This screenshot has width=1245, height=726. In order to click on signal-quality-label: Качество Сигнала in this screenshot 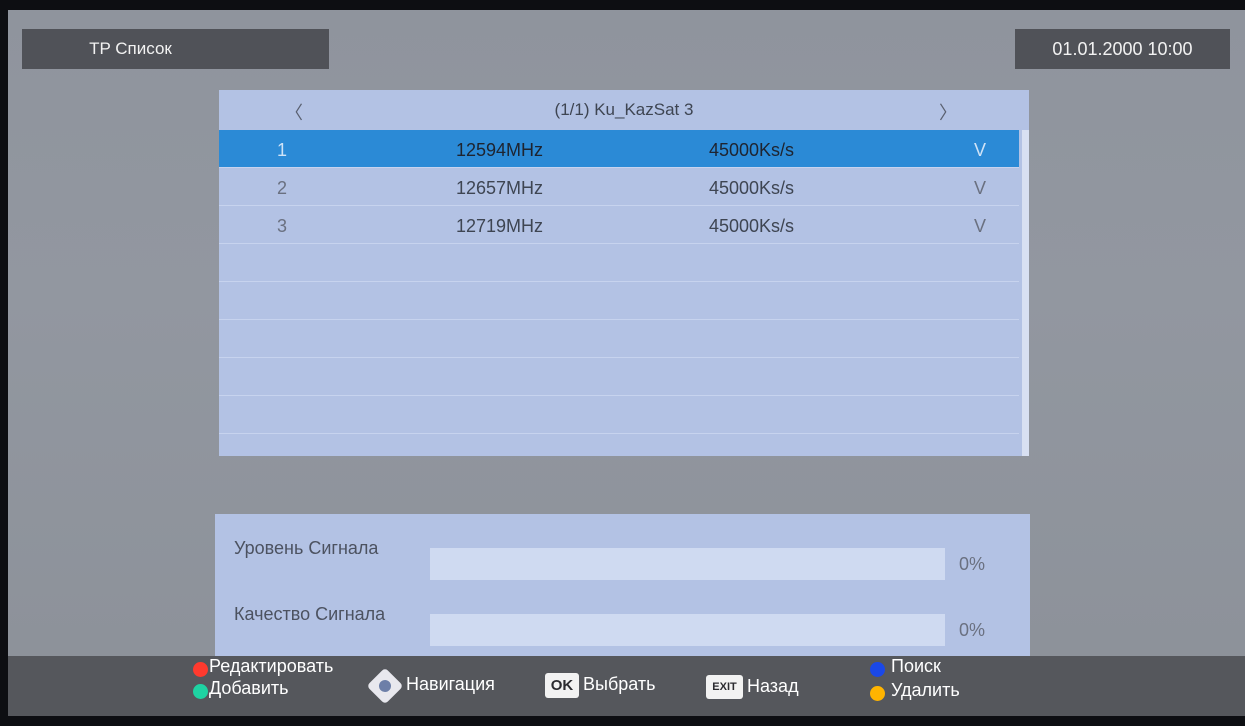, I will do `click(310, 614)`.